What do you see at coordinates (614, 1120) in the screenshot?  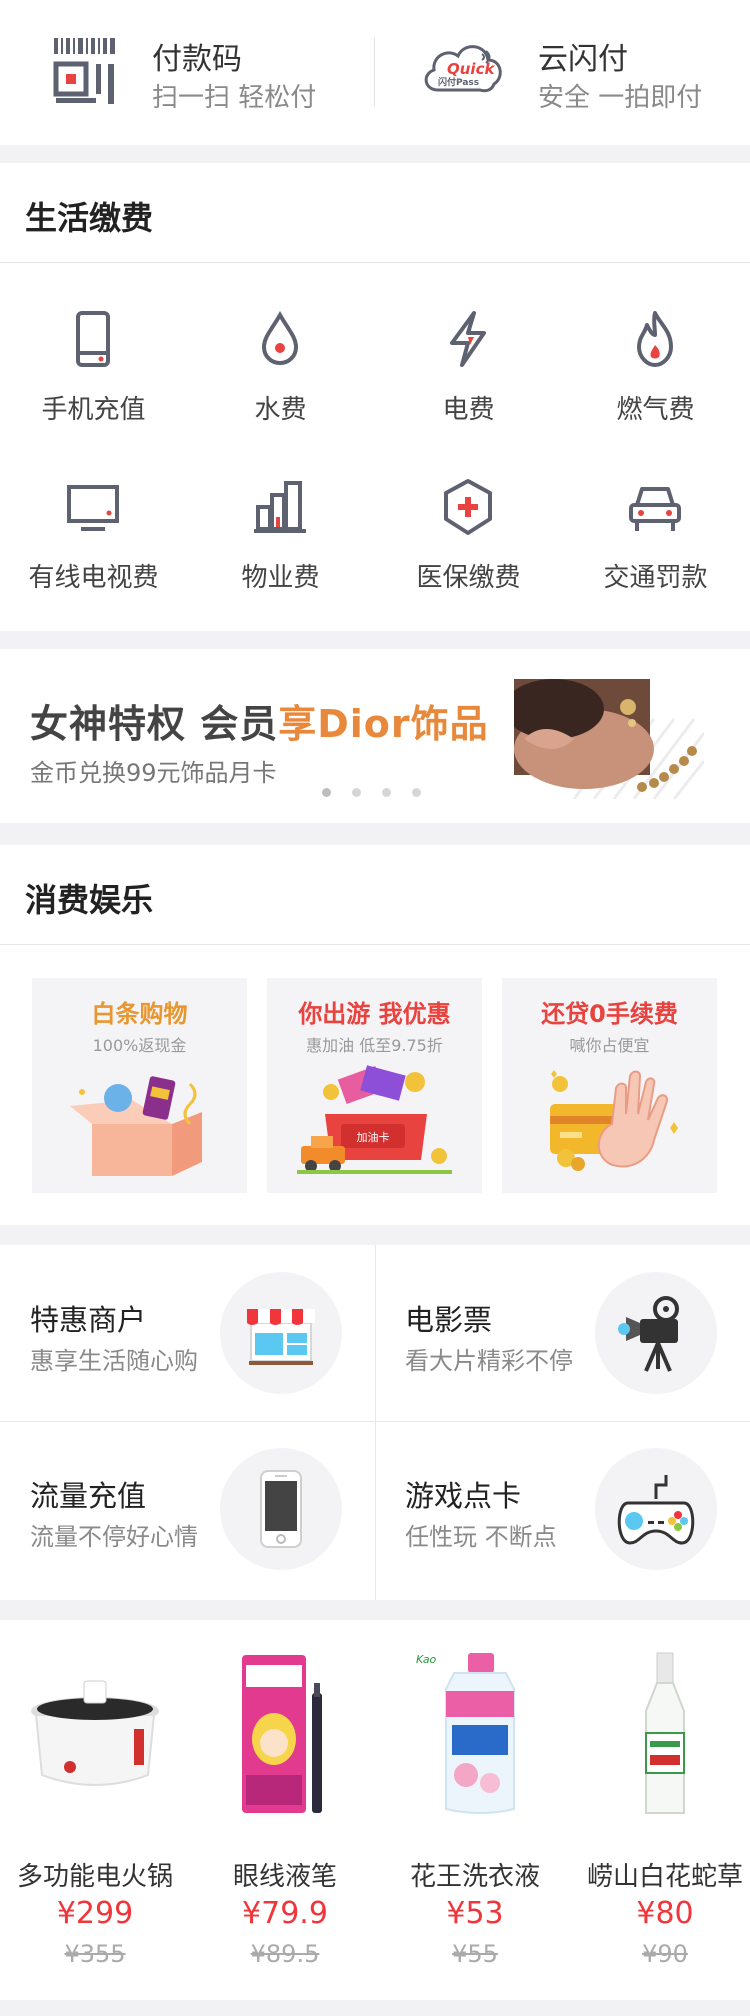 I see `hand-card-icon` at bounding box center [614, 1120].